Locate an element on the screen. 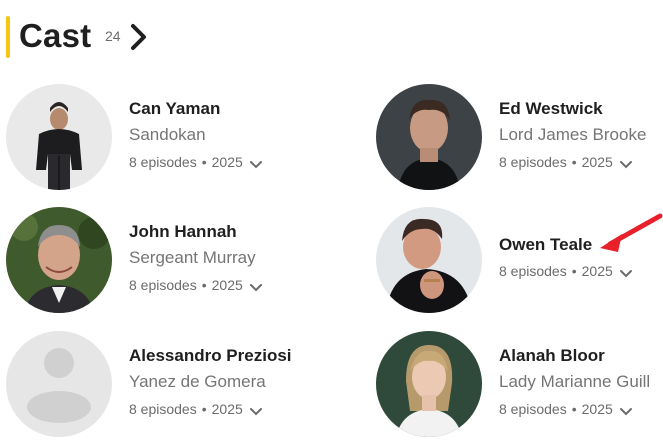 This screenshot has height=447, width=663. avatar-placeholder is located at coordinates (59, 384).